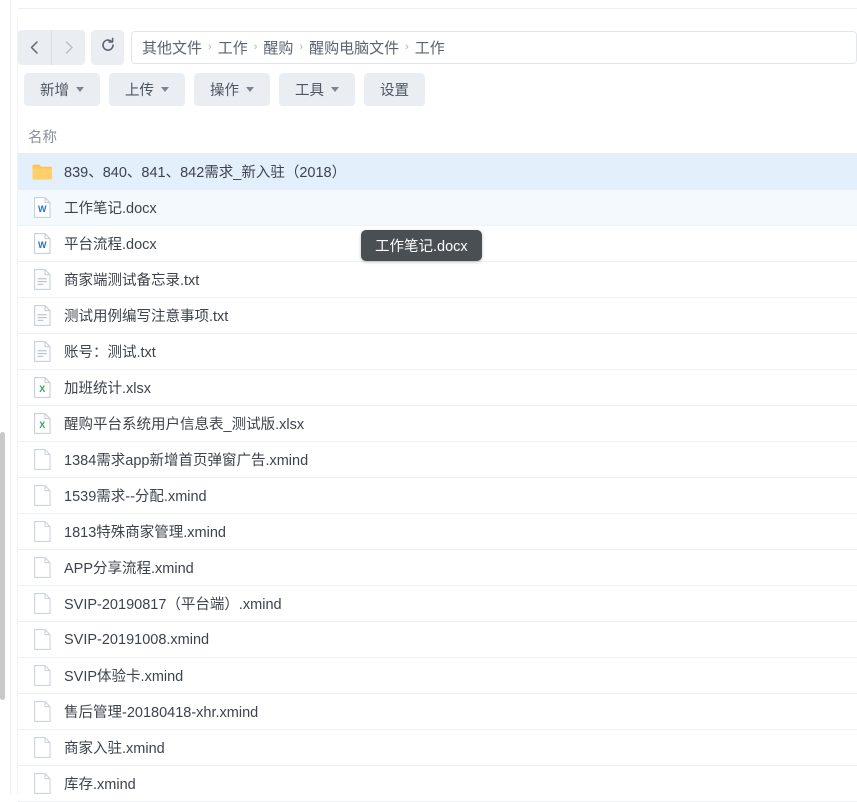  Describe the element at coordinates (430, 47) in the screenshot. I see `breadcrumb-item-4: 工作` at that location.